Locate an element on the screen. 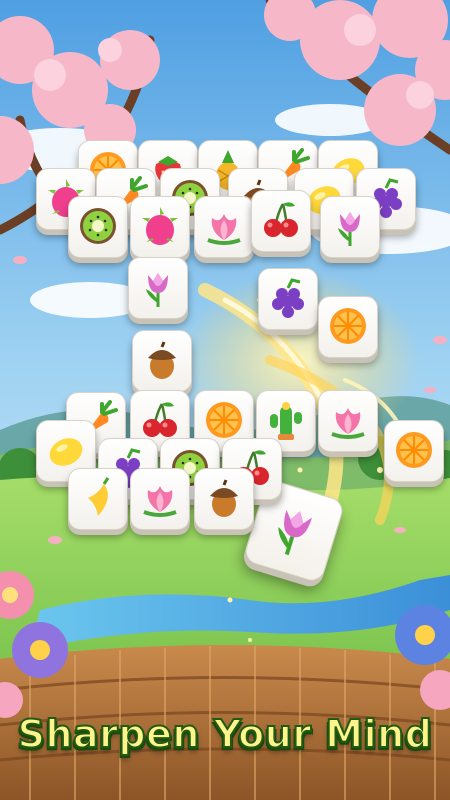  tile-pepper is located at coordinates (98, 499).